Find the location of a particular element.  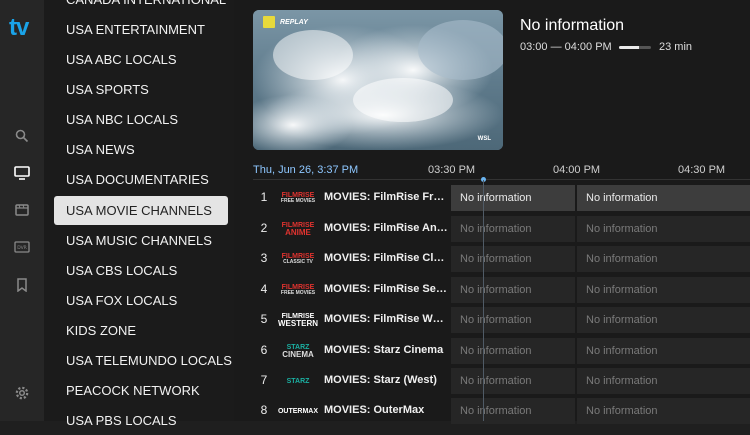

channel-logo-top: STARZ is located at coordinates (298, 381).